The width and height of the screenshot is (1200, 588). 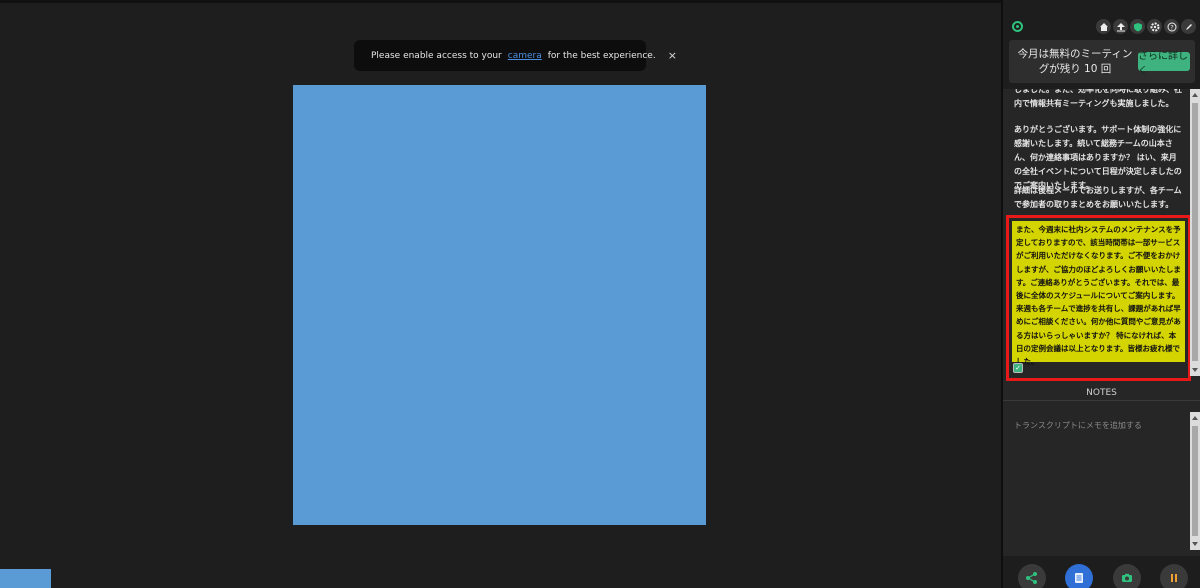 I want to click on upload-icon, so click(x=1120, y=26).